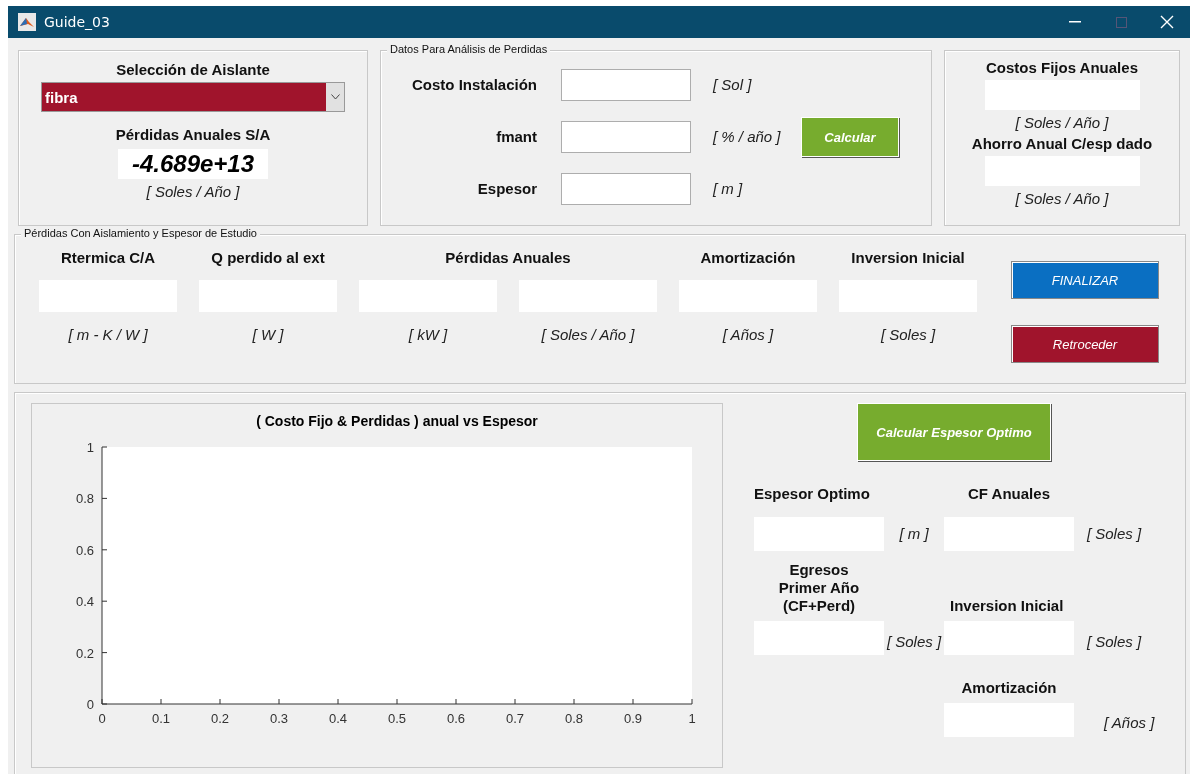 The width and height of the screenshot is (1199, 774). I want to click on field-label: Costos Fijos Anuales, so click(1062, 67).